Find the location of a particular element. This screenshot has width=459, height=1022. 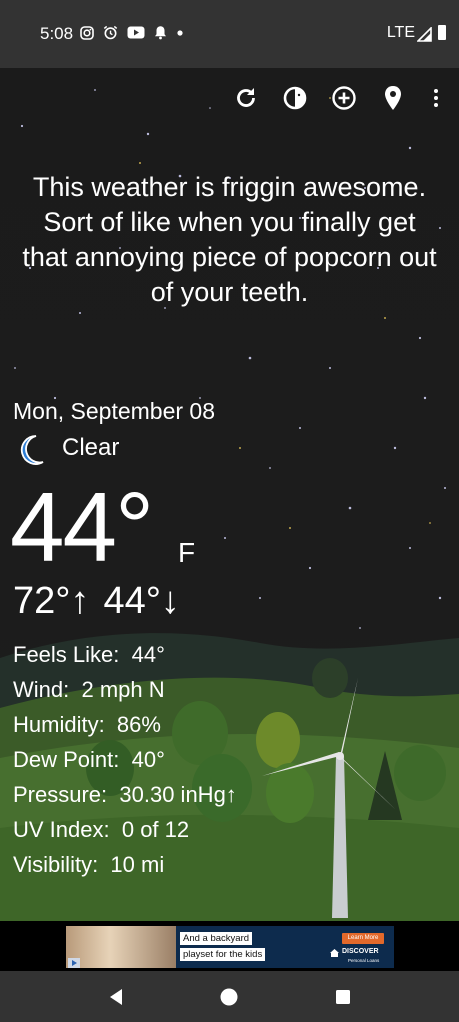

ad-headline-1: And a backyard is located at coordinates (216, 938).